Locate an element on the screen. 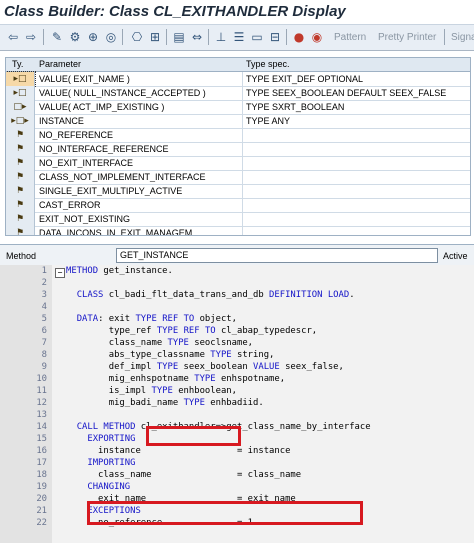 This screenshot has width=474, height=543. superclass-icon: ⇔ is located at coordinates (197, 37).